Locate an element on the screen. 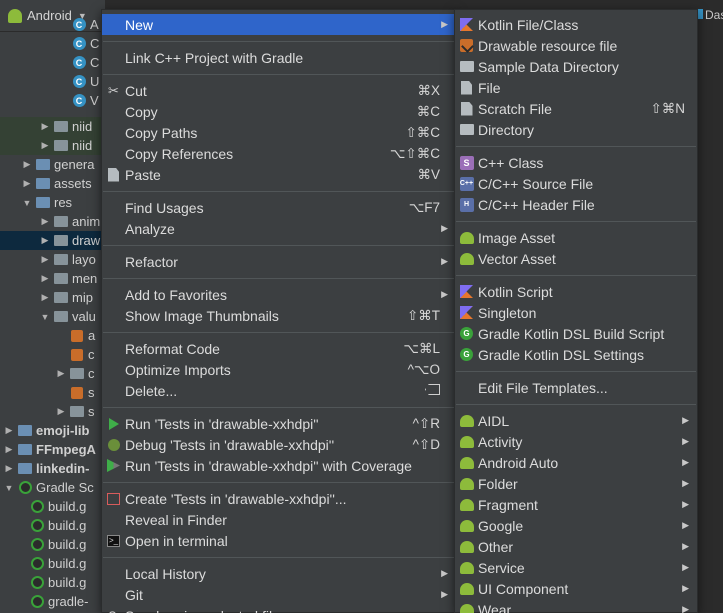 This screenshot has height=613, width=723. menu-item-new: New ▶ is located at coordinates (279, 24).